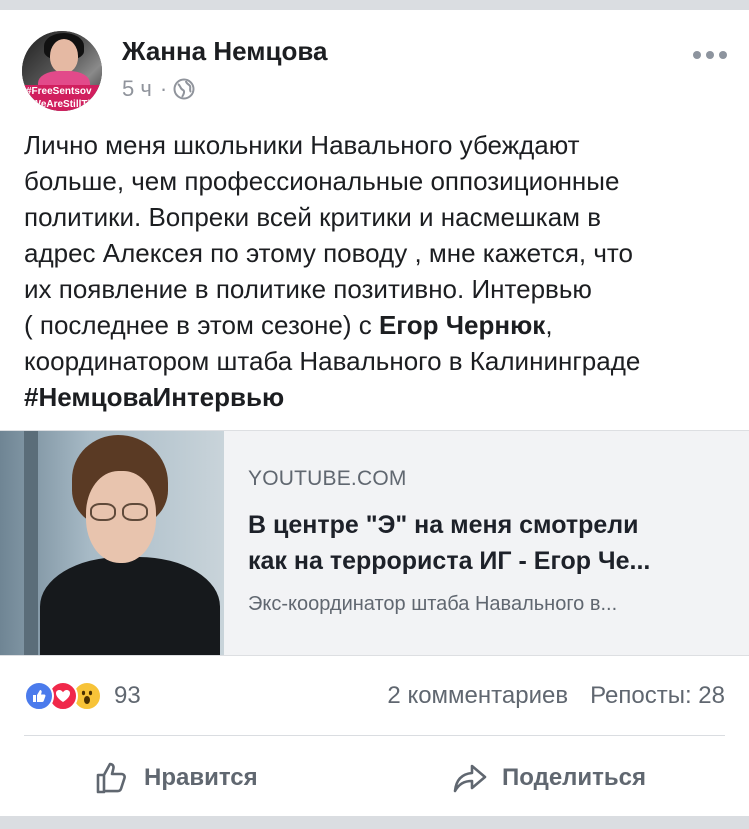  Describe the element at coordinates (374, 780) in the screenshot. I see `action-bar: Нравится Поделиться` at that location.